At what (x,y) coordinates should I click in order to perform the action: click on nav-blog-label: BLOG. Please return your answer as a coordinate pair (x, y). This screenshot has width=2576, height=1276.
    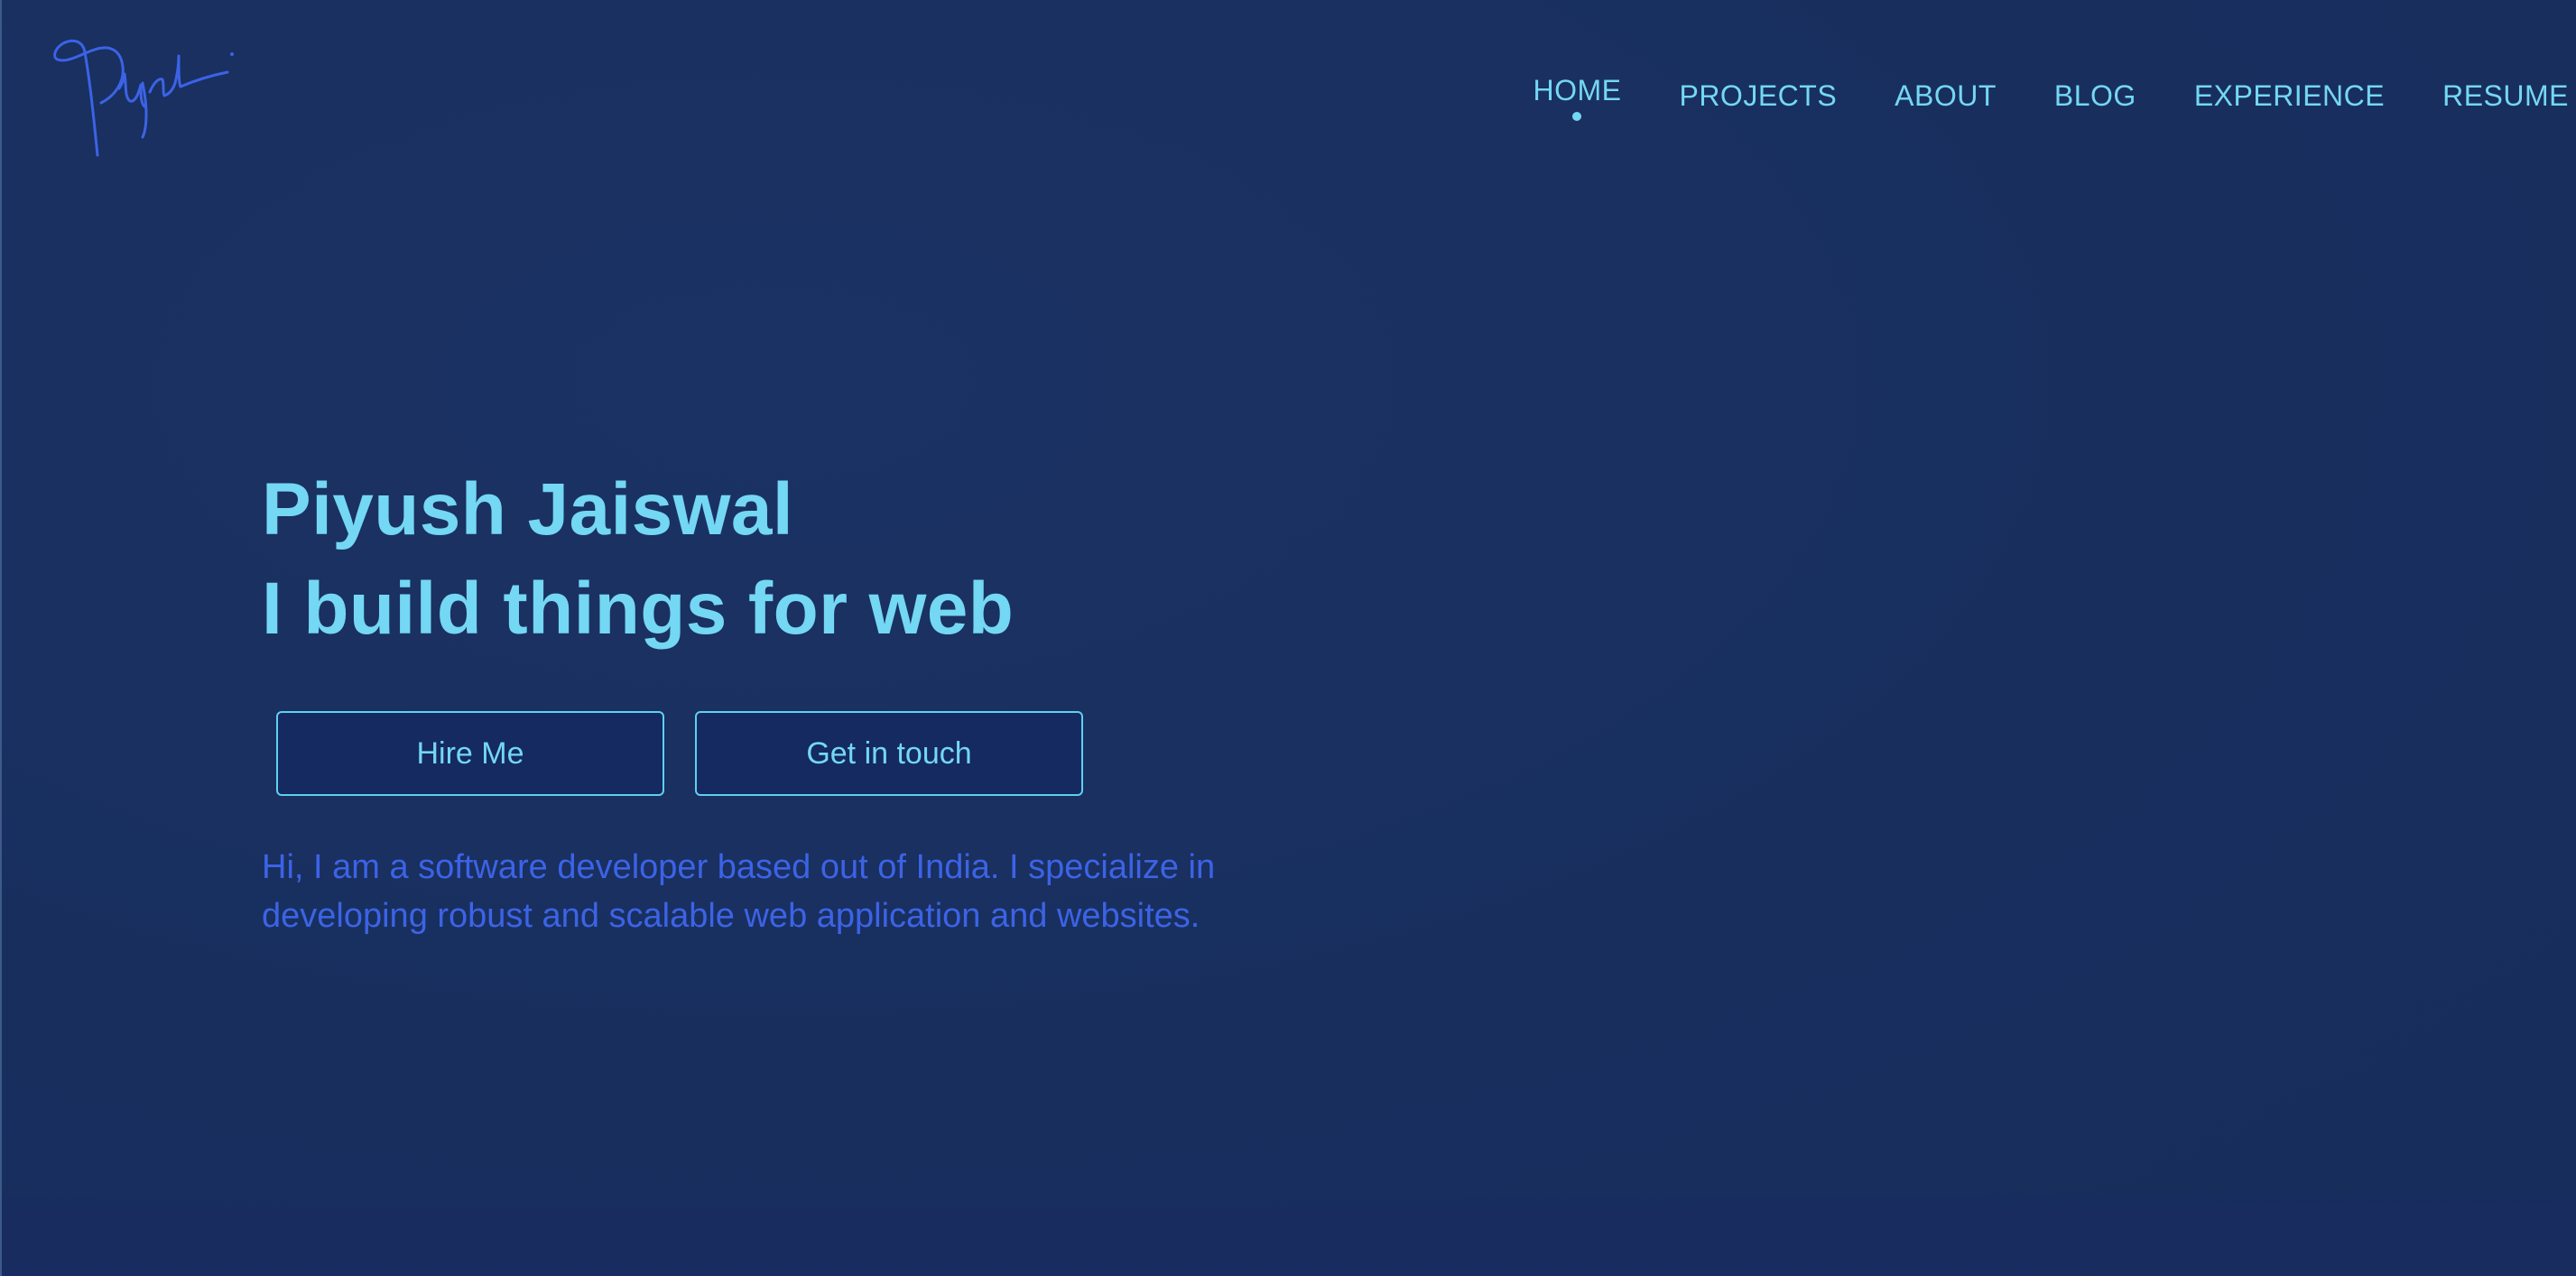
    Looking at the image, I should click on (2094, 95).